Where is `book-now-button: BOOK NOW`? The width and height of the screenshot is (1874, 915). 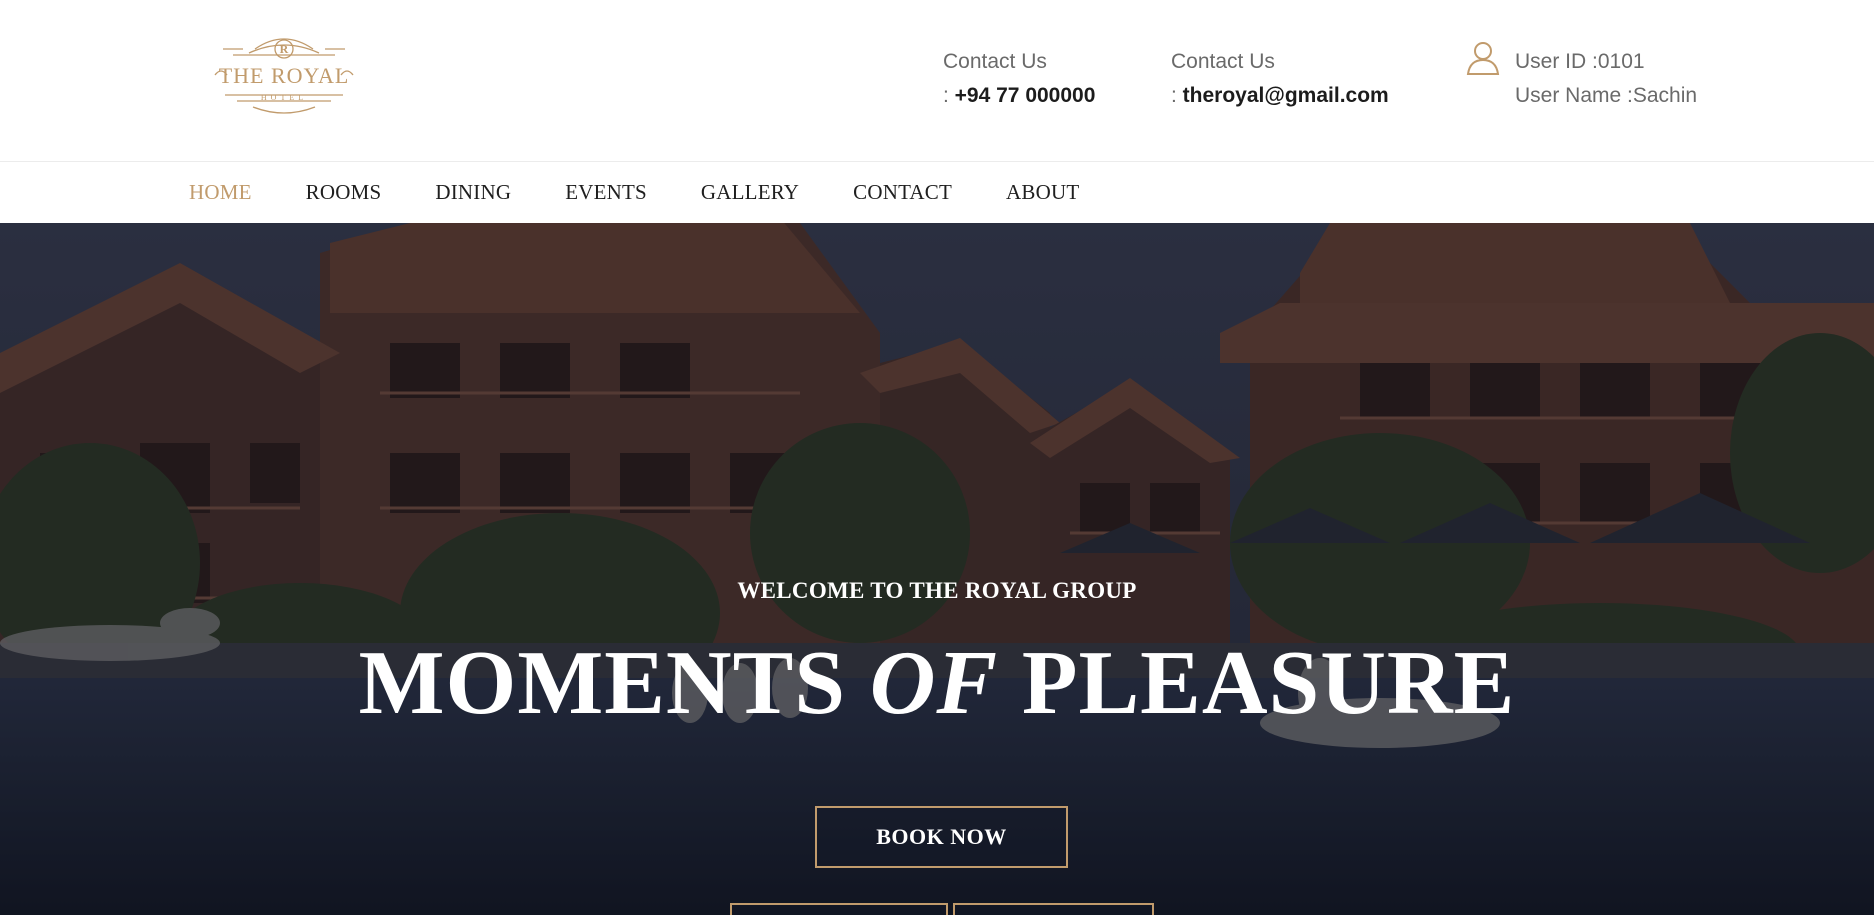 book-now-button: BOOK NOW is located at coordinates (941, 837).